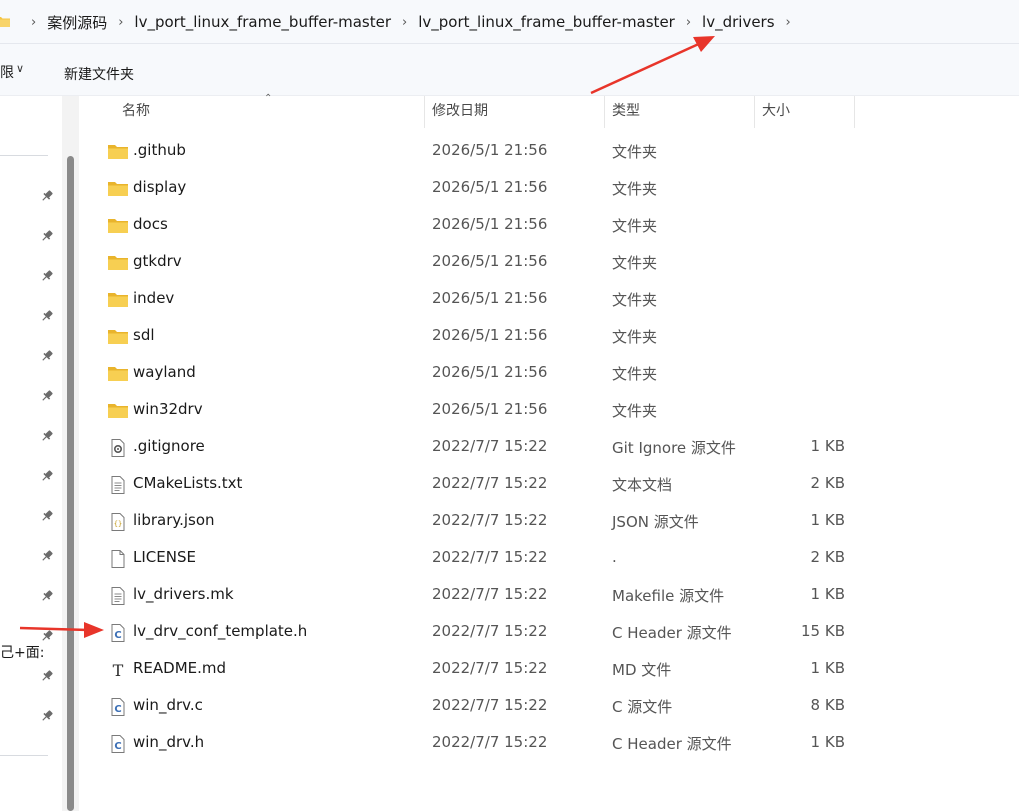 The image size is (1019, 811). I want to click on file-row: CMakeLists.txt 2022/7/7 15:22 文本文档 2 KB, so click(479, 484).